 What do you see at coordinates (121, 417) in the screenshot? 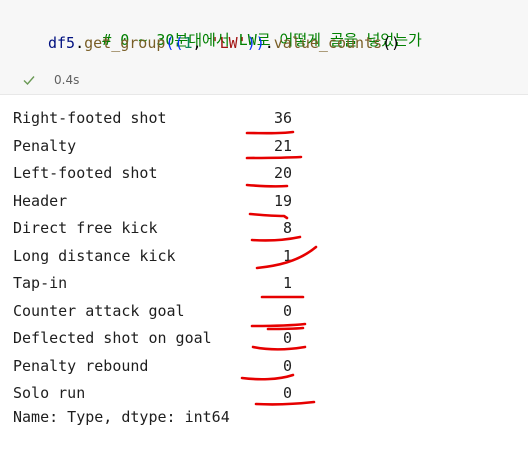
I see `output-footer: Name: Type, dtype: int64` at bounding box center [121, 417].